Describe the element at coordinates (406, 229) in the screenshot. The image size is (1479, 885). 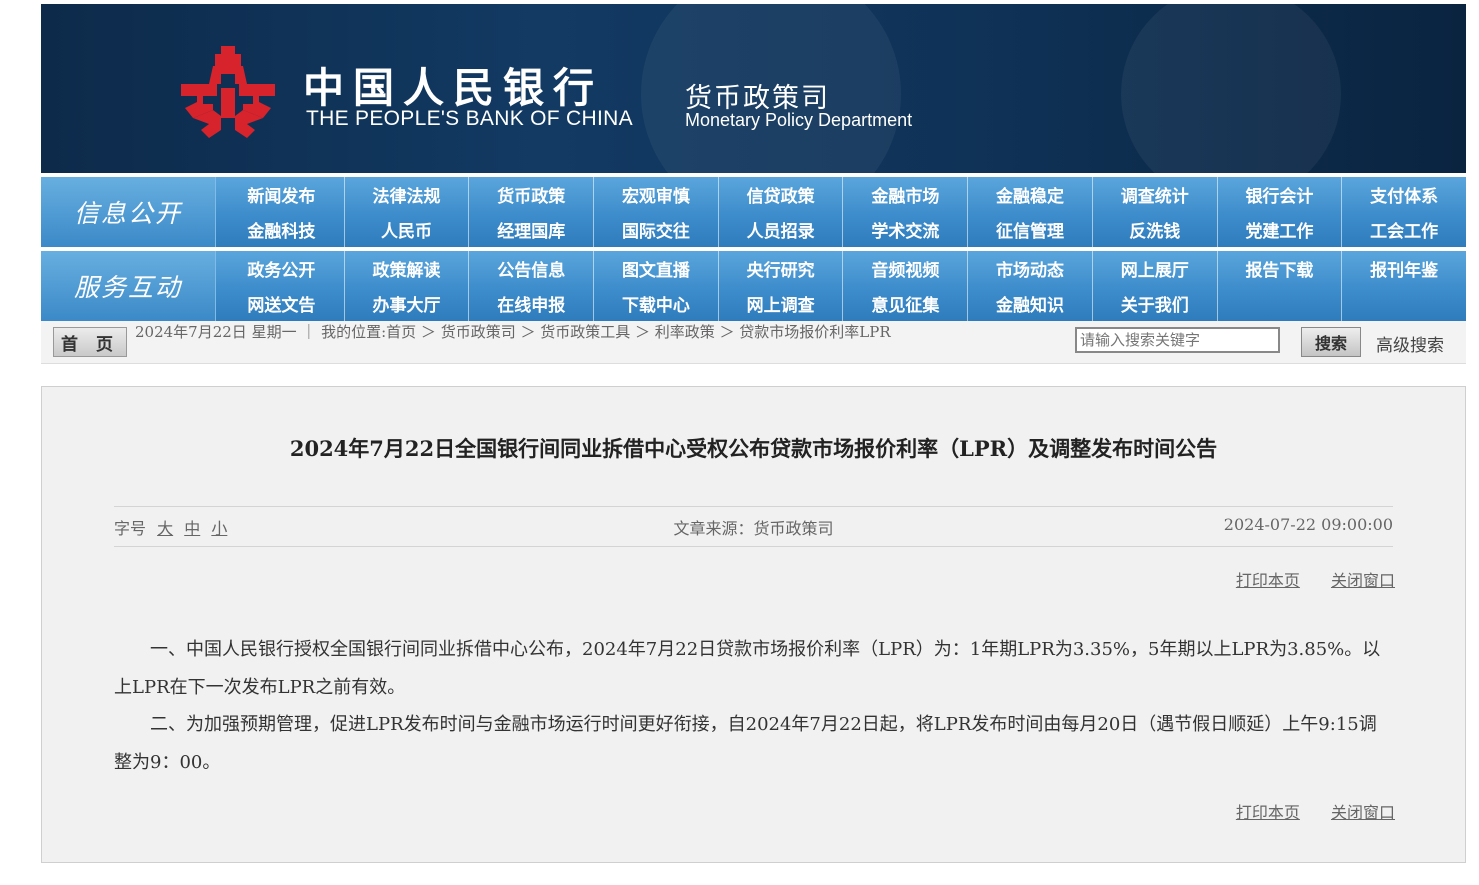
I see `nav-item: 人民币` at that location.